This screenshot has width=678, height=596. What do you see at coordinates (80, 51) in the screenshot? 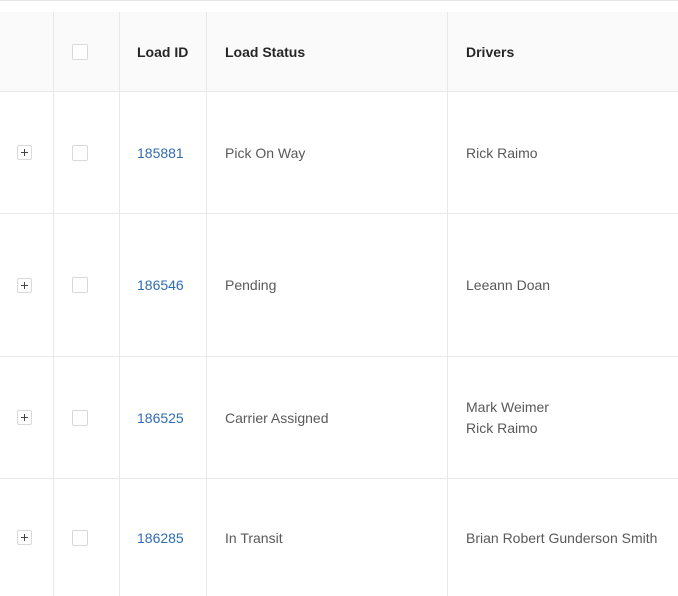
I see `select-all-checkbox` at bounding box center [80, 51].